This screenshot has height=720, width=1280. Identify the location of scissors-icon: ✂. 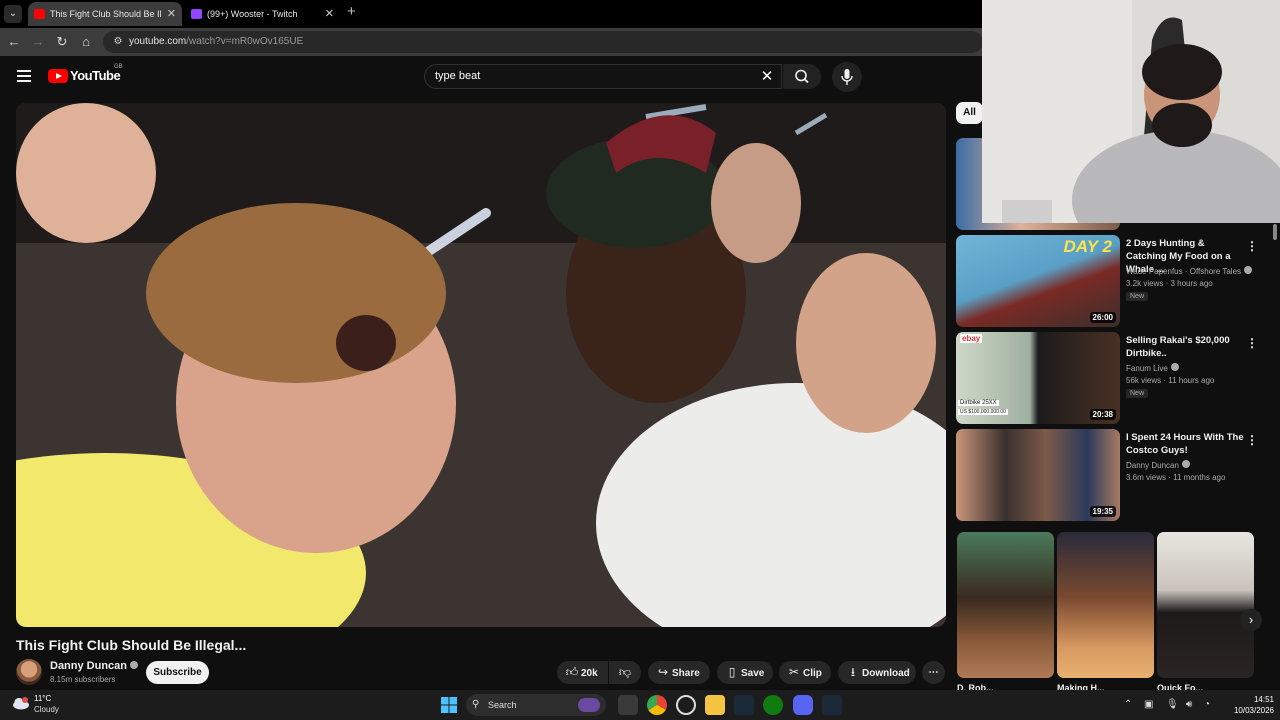
(794, 672).